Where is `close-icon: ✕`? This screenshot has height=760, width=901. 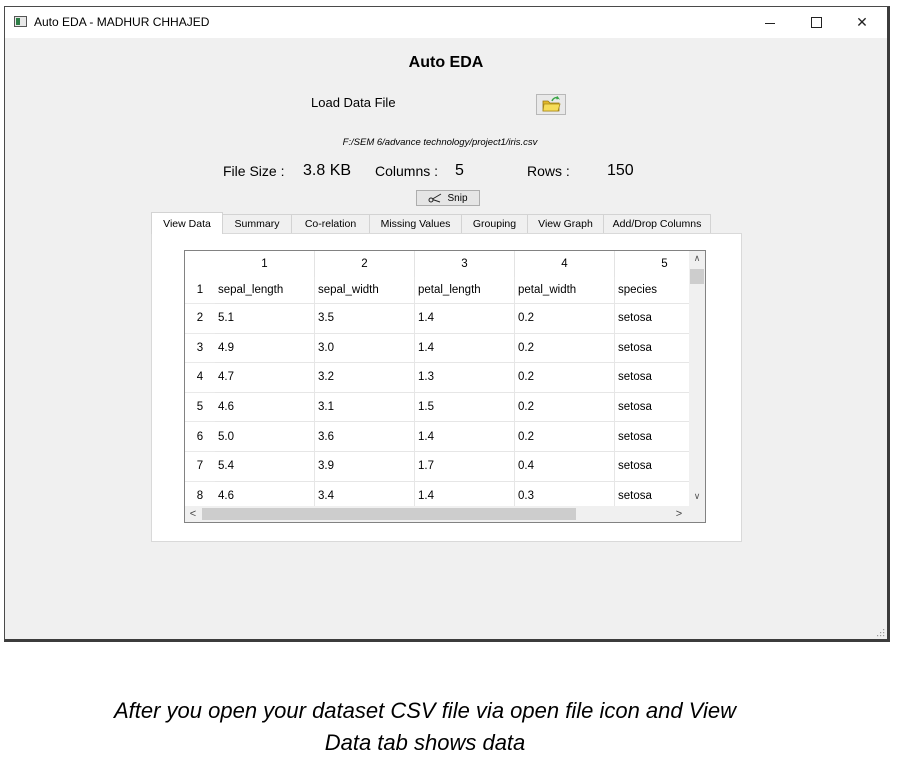
close-icon: ✕ is located at coordinates (862, 22).